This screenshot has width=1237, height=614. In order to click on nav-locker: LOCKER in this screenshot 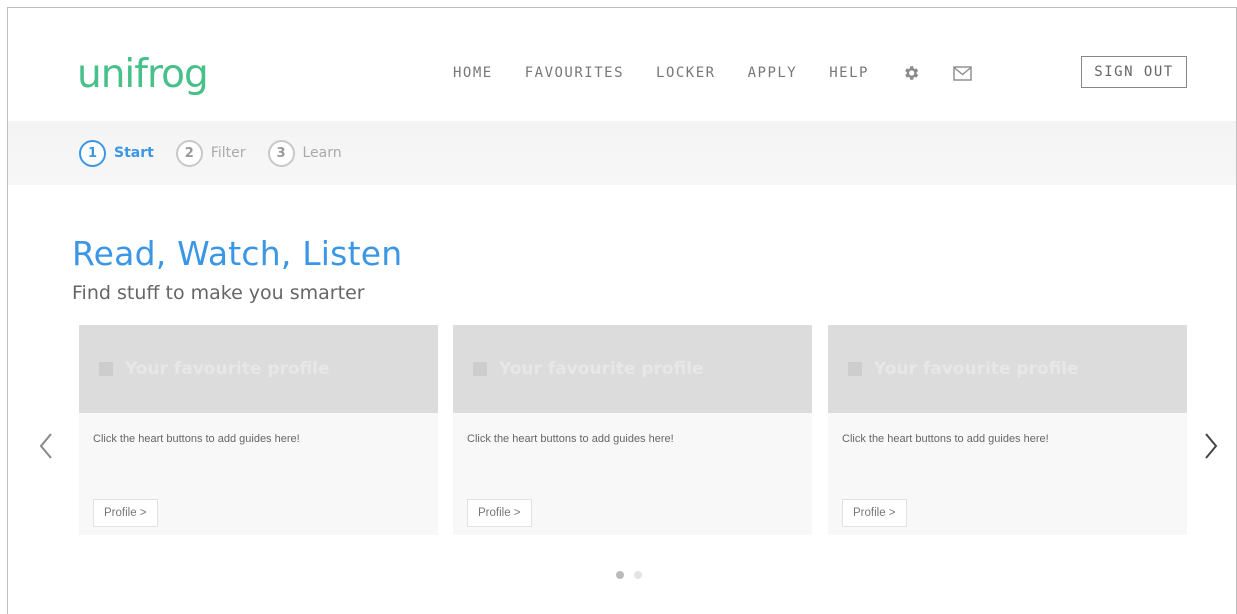, I will do `click(686, 73)`.